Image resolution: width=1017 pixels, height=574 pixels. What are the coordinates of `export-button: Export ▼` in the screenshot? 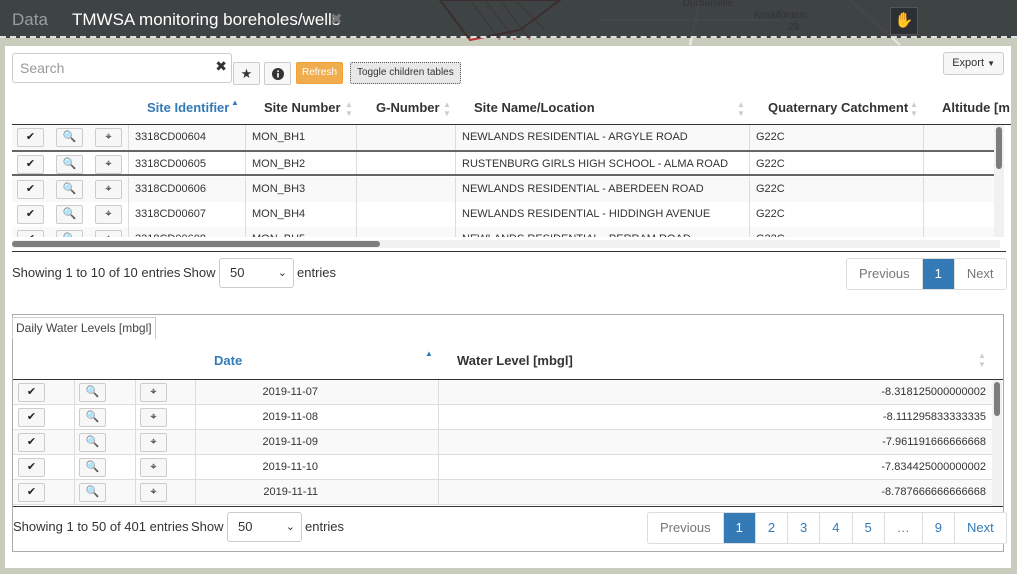 It's located at (973, 63).